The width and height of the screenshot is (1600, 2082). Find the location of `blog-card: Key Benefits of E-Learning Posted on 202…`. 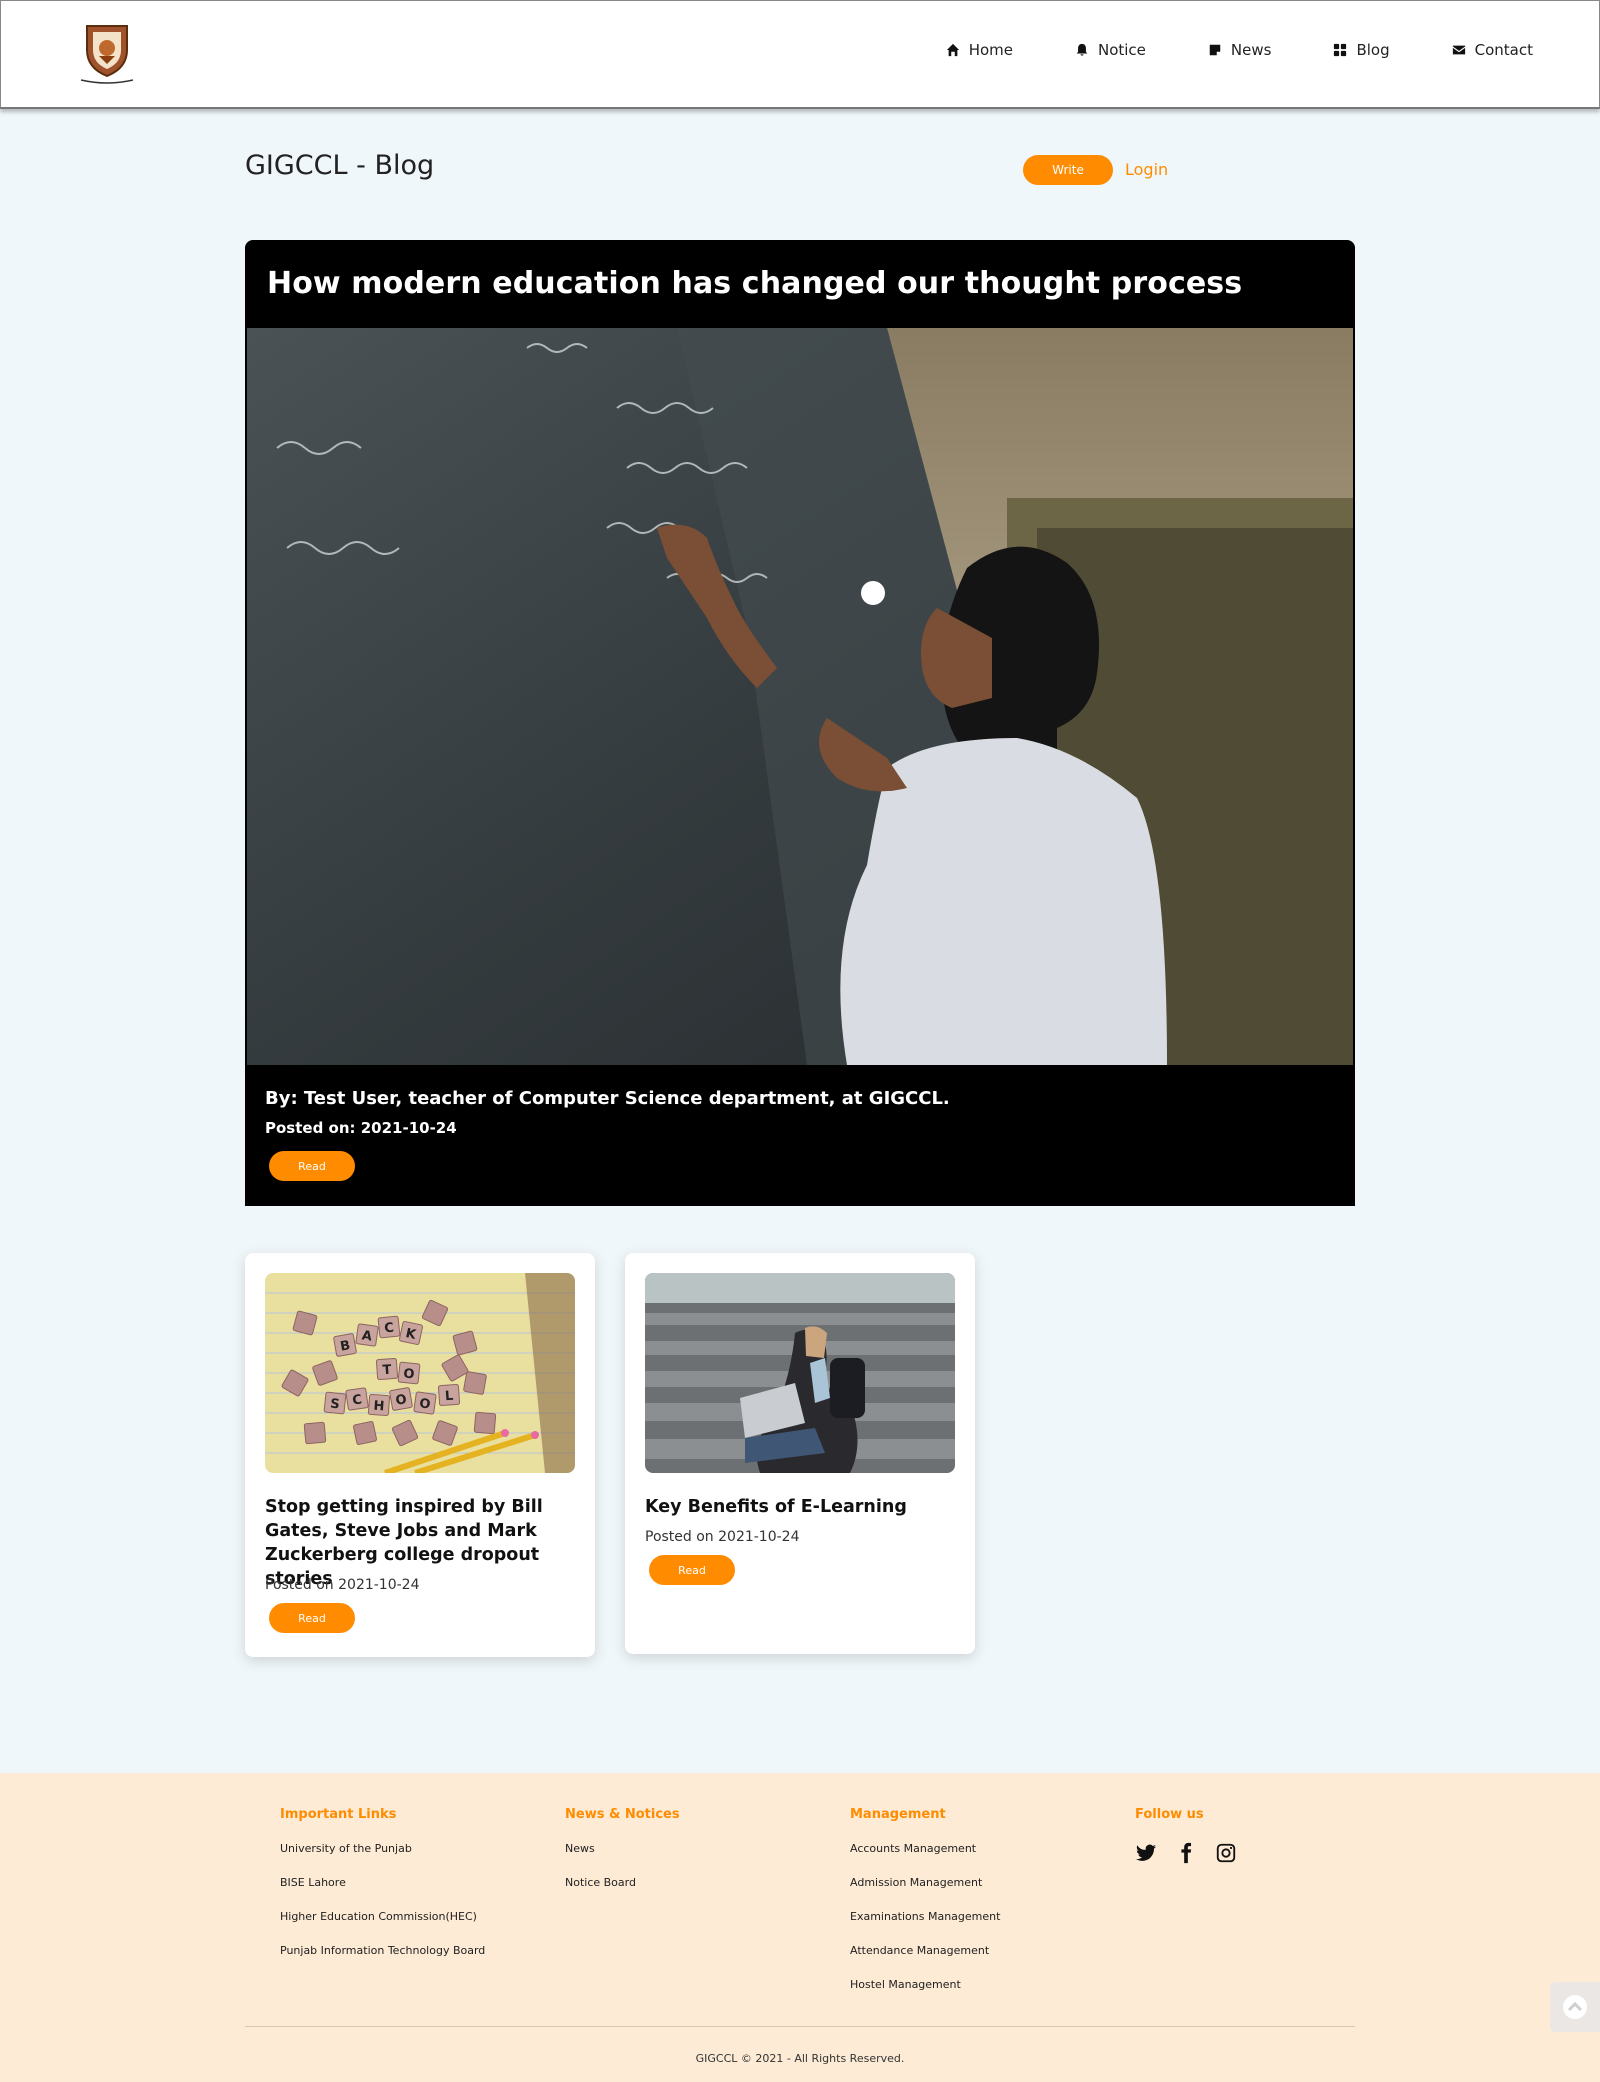

blog-card: Key Benefits of E-Learning Posted on 202… is located at coordinates (800, 1453).